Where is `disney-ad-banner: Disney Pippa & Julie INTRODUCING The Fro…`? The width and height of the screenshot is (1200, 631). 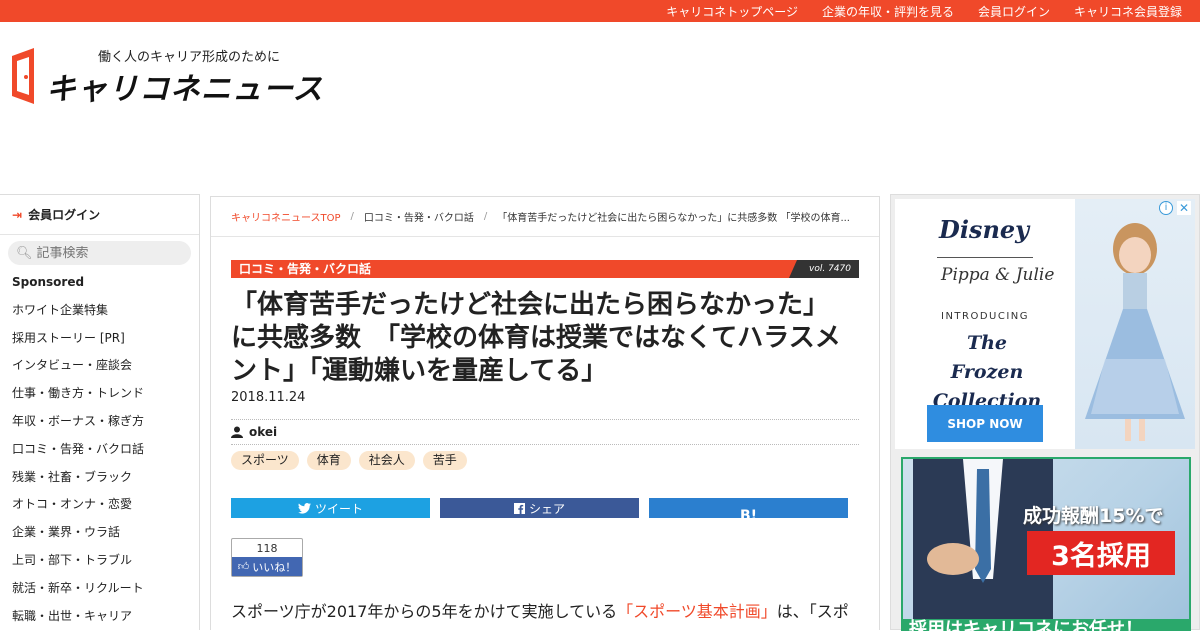 disney-ad-banner: Disney Pippa & Julie INTRODUCING The Fro… is located at coordinates (1045, 324).